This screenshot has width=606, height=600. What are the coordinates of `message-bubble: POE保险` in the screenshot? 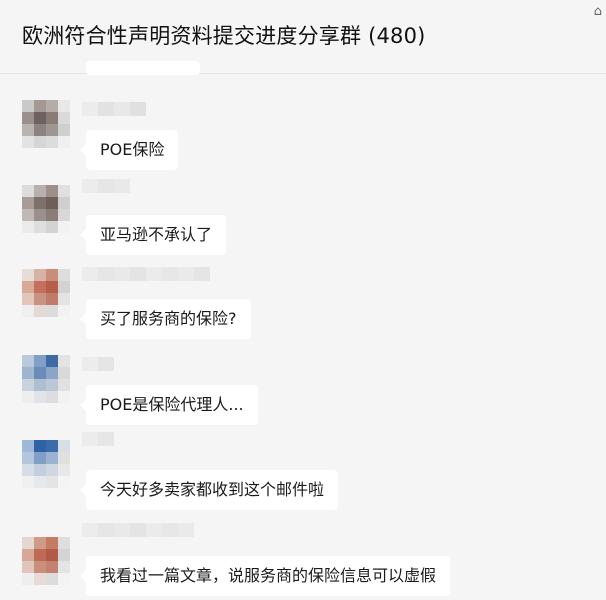 It's located at (129, 150).